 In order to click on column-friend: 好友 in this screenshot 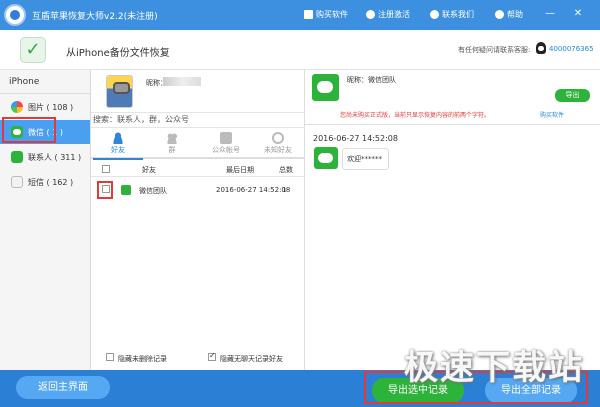, I will do `click(149, 170)`.